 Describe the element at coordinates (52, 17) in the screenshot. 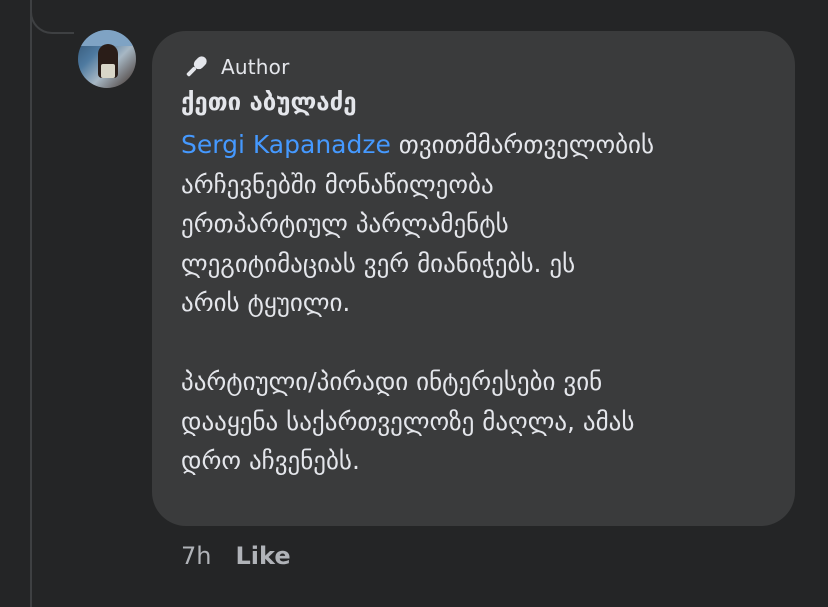

I see `thread-connector` at that location.